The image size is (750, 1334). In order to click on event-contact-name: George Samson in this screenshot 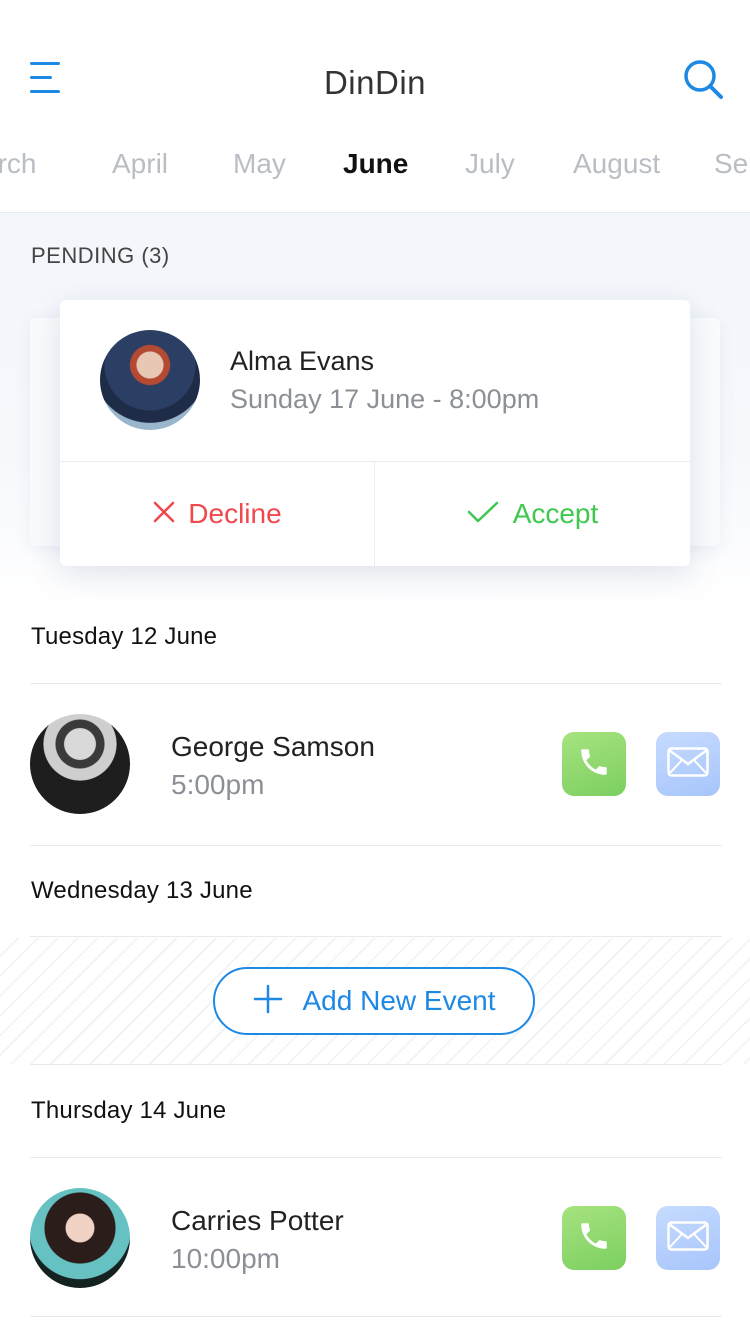, I will do `click(273, 746)`.